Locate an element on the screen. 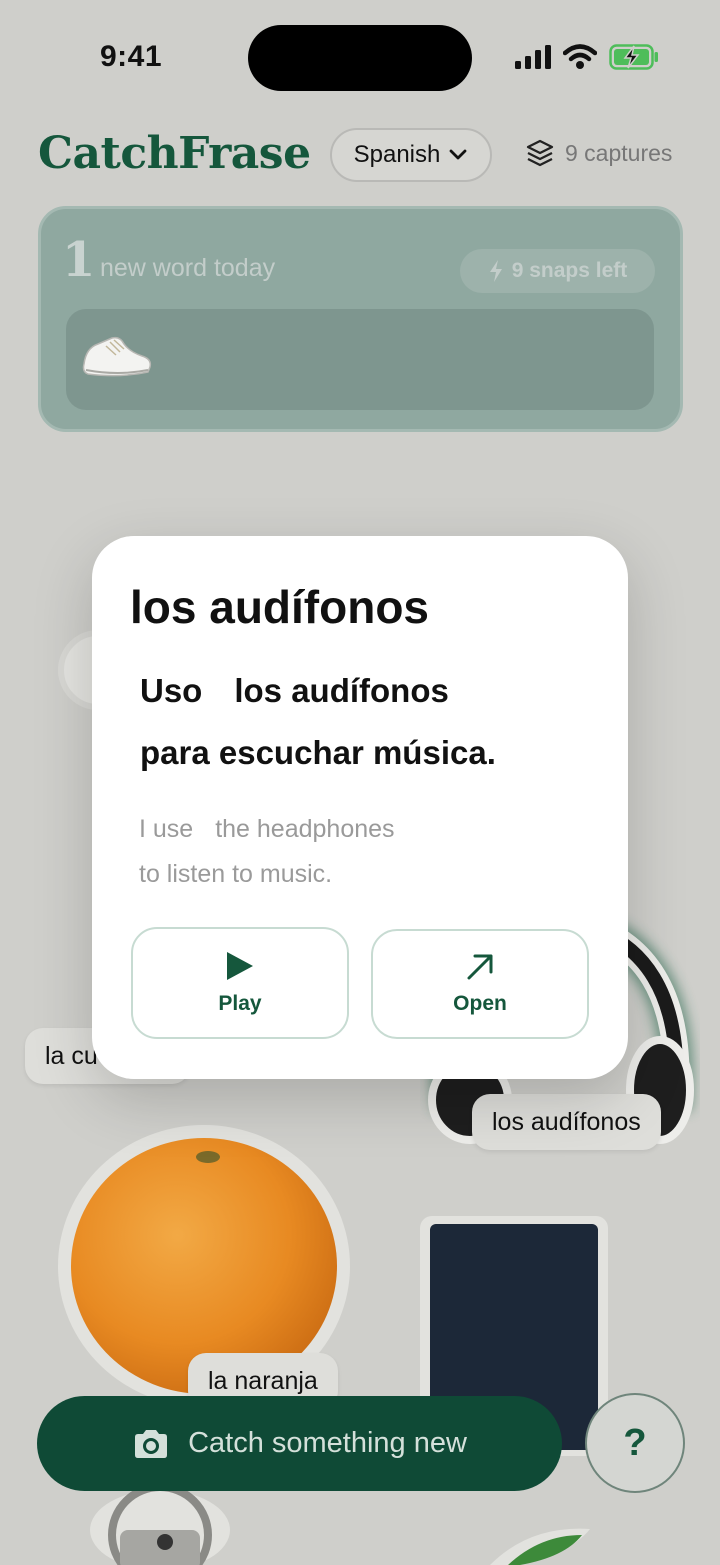  sneaker-image is located at coordinates (117, 358).